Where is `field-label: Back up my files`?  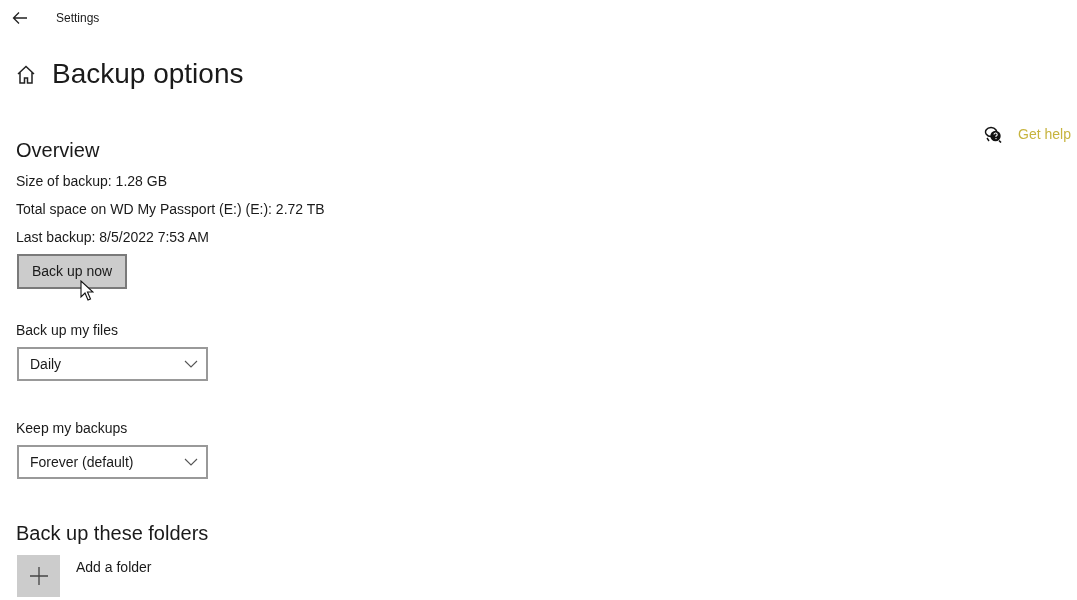 field-label: Back up my files is located at coordinates (67, 330).